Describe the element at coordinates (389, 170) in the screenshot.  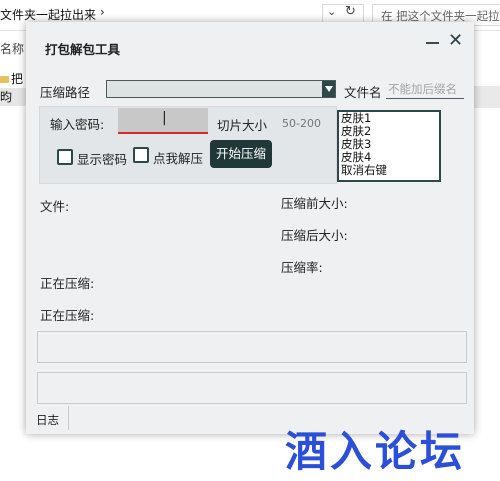
I see `skin-list-item: 取消右键` at that location.